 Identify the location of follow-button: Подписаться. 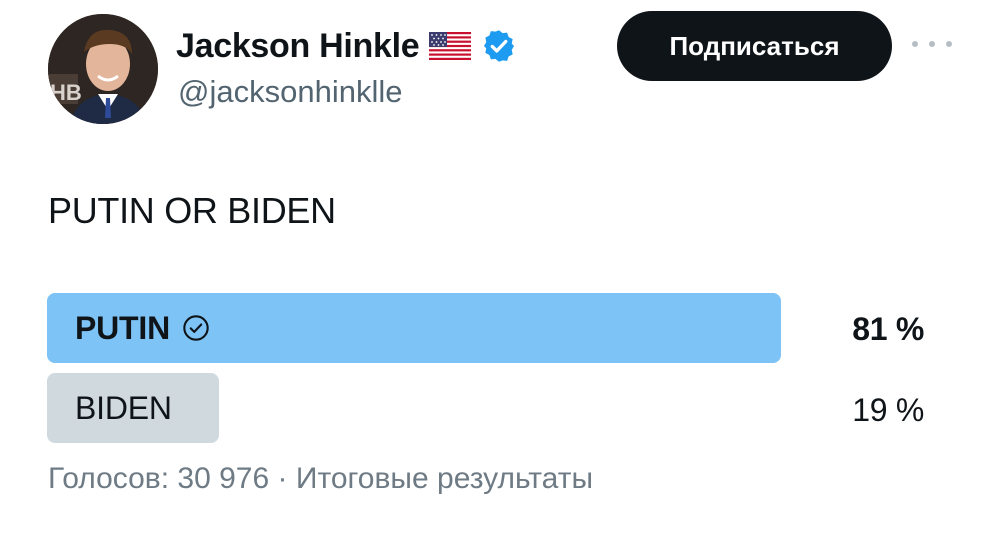
(754, 46).